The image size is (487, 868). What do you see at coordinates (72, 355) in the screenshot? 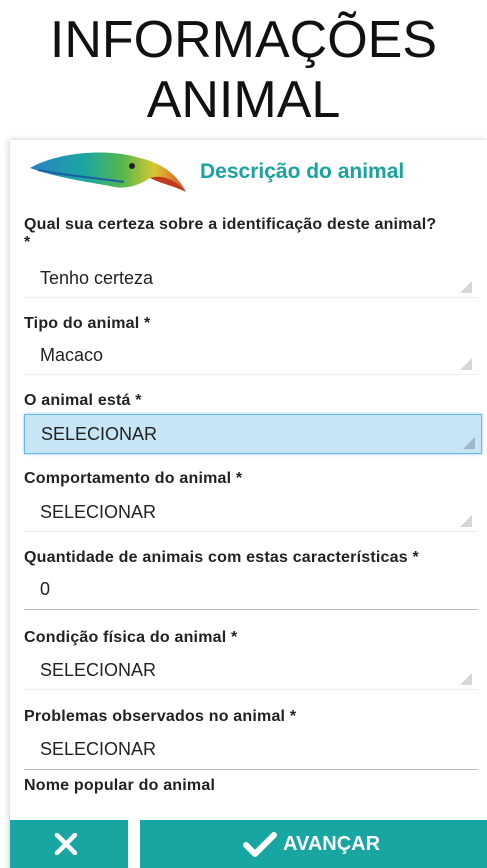
I see `tipo-value: Macaco` at bounding box center [72, 355].